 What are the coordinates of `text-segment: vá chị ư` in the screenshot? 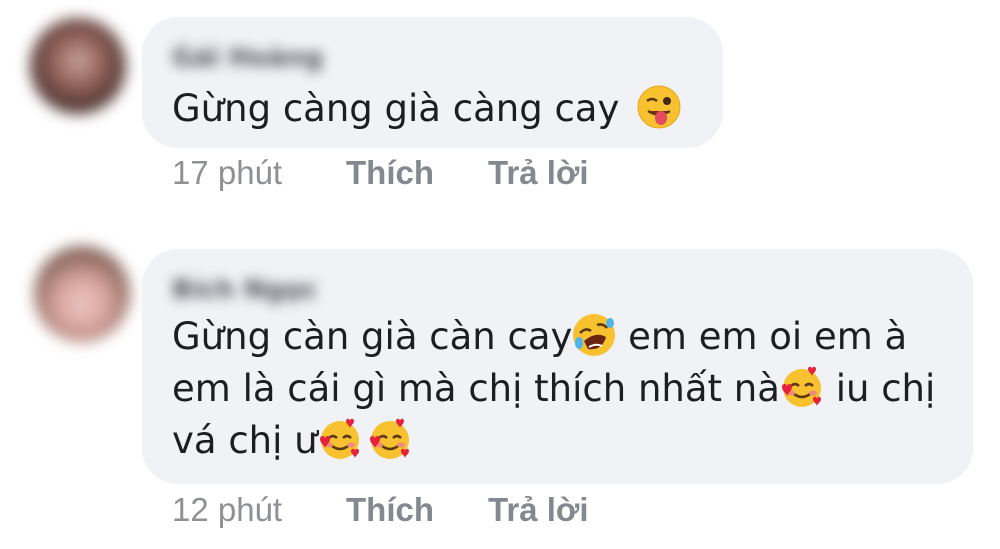 It's located at (245, 440).